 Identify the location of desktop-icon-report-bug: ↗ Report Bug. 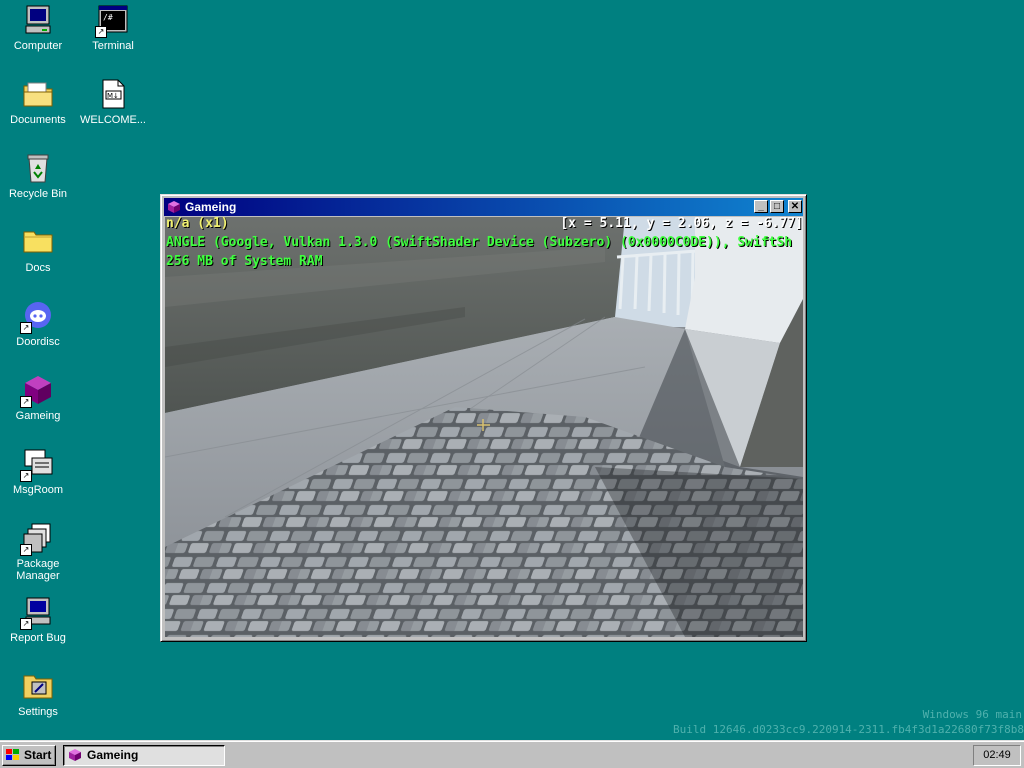
(38, 620).